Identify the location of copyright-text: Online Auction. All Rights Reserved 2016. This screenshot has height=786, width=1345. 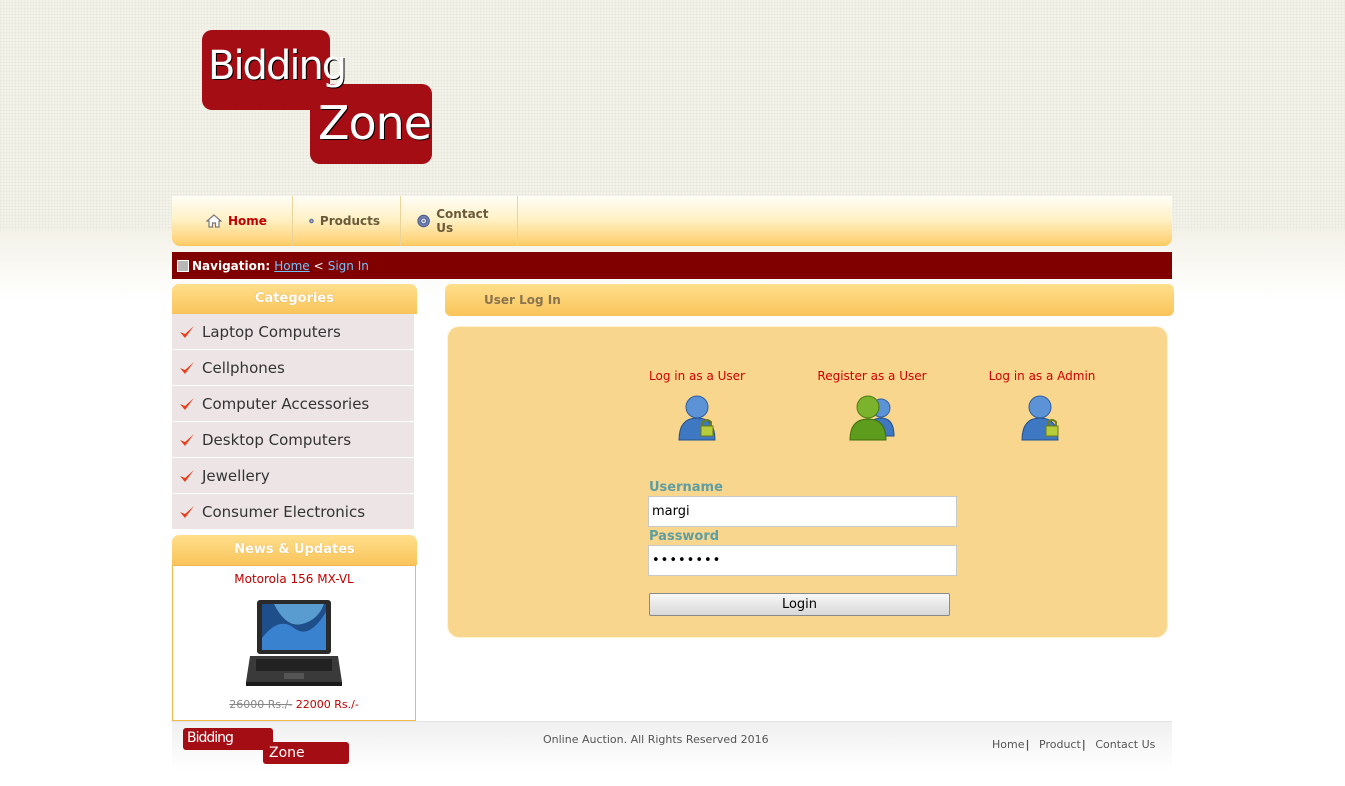
(656, 739).